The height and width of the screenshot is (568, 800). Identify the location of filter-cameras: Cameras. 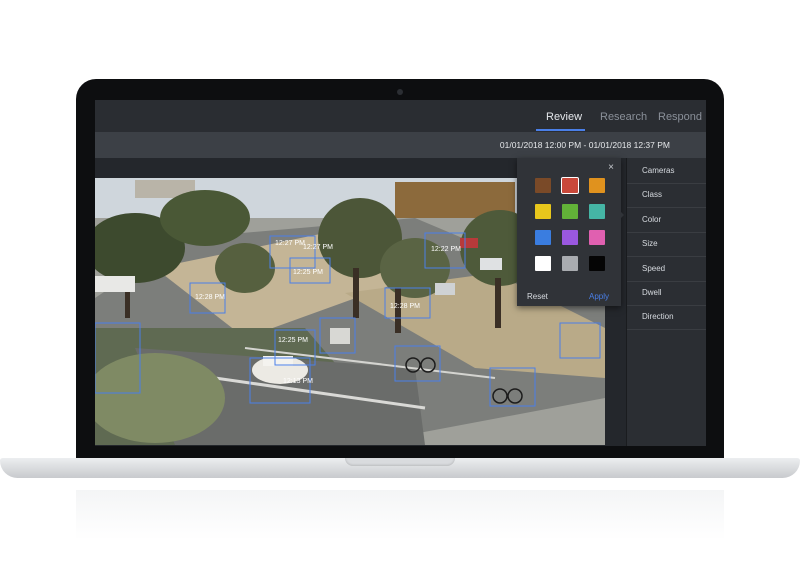
(666, 171).